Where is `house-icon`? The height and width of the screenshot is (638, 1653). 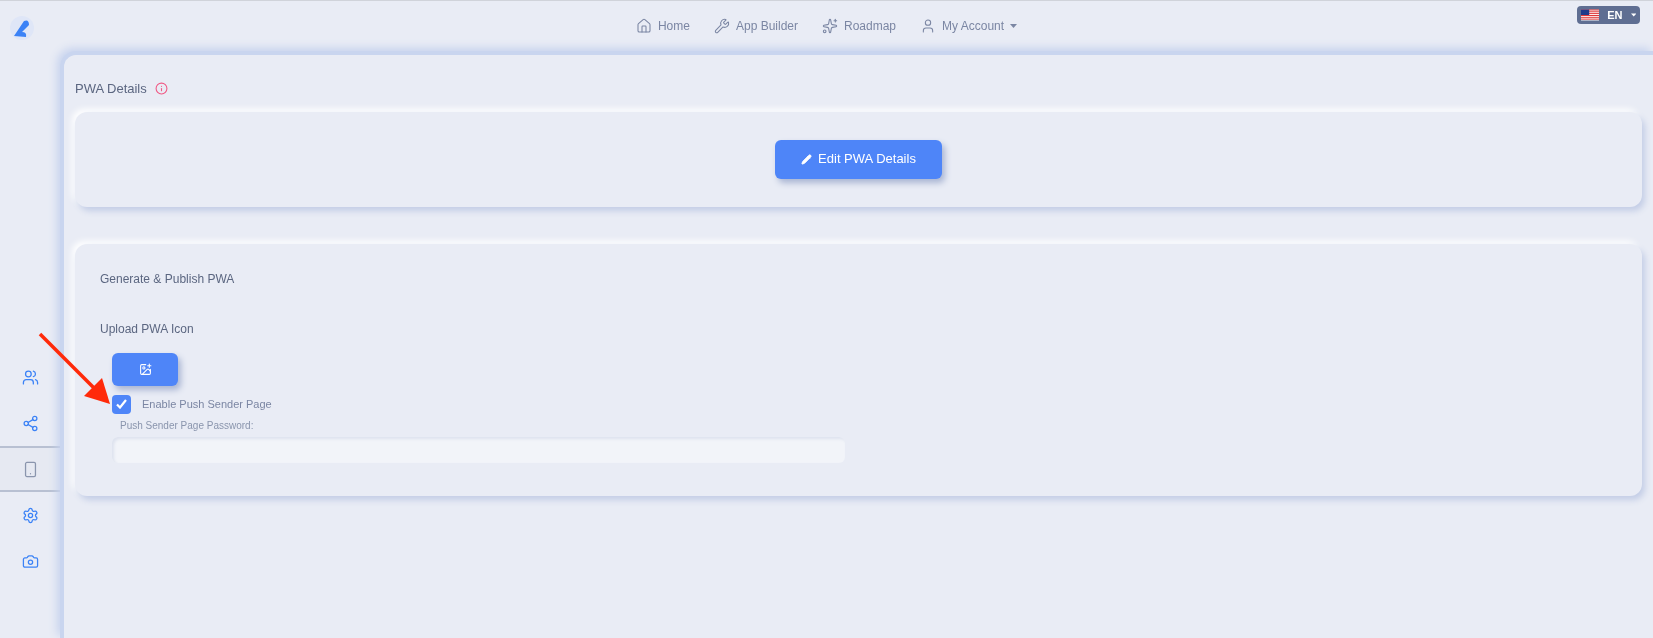
house-icon is located at coordinates (643, 26).